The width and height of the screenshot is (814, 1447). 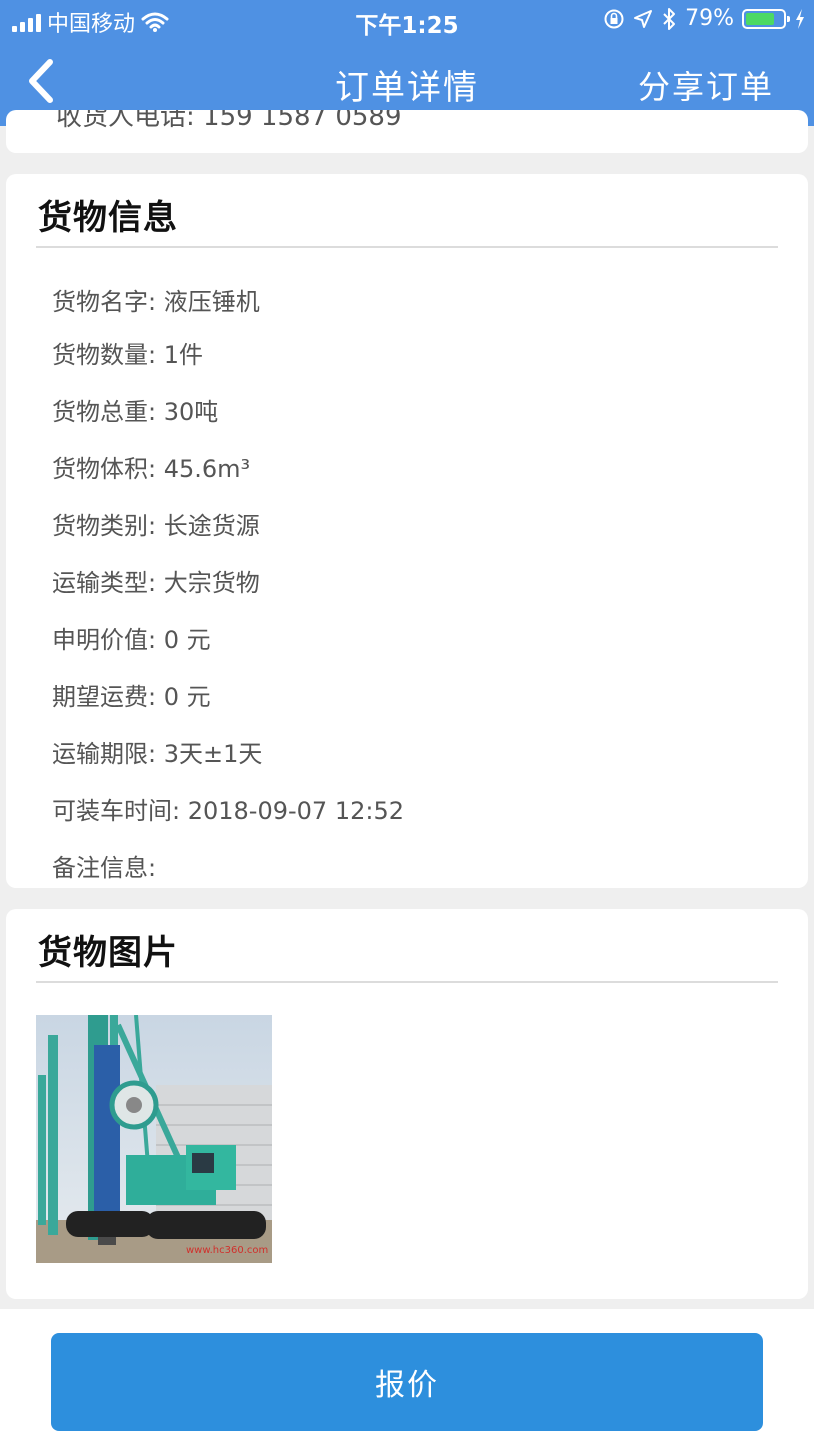 What do you see at coordinates (766, 18) in the screenshot?
I see `battery-icon` at bounding box center [766, 18].